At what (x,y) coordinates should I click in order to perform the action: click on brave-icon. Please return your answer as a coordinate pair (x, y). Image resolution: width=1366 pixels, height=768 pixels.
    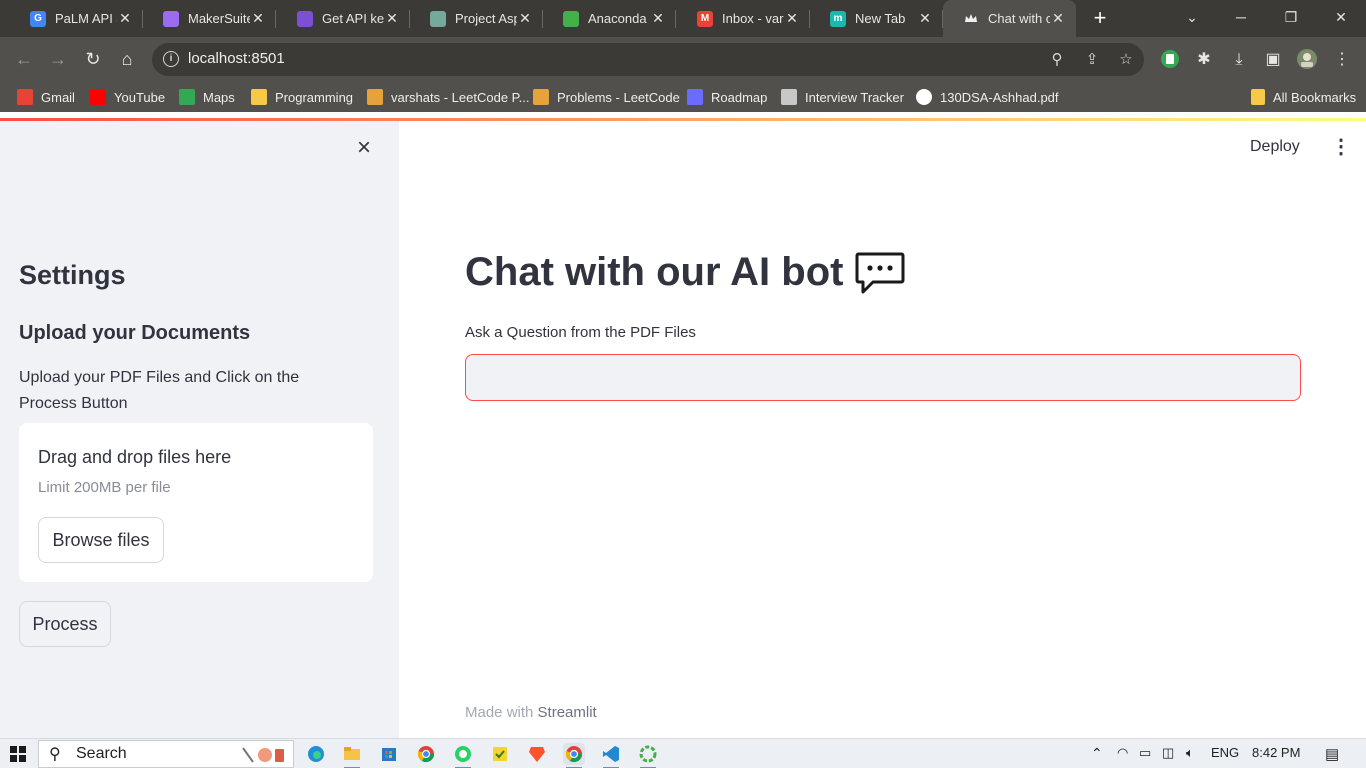
    Looking at the image, I should click on (537, 754).